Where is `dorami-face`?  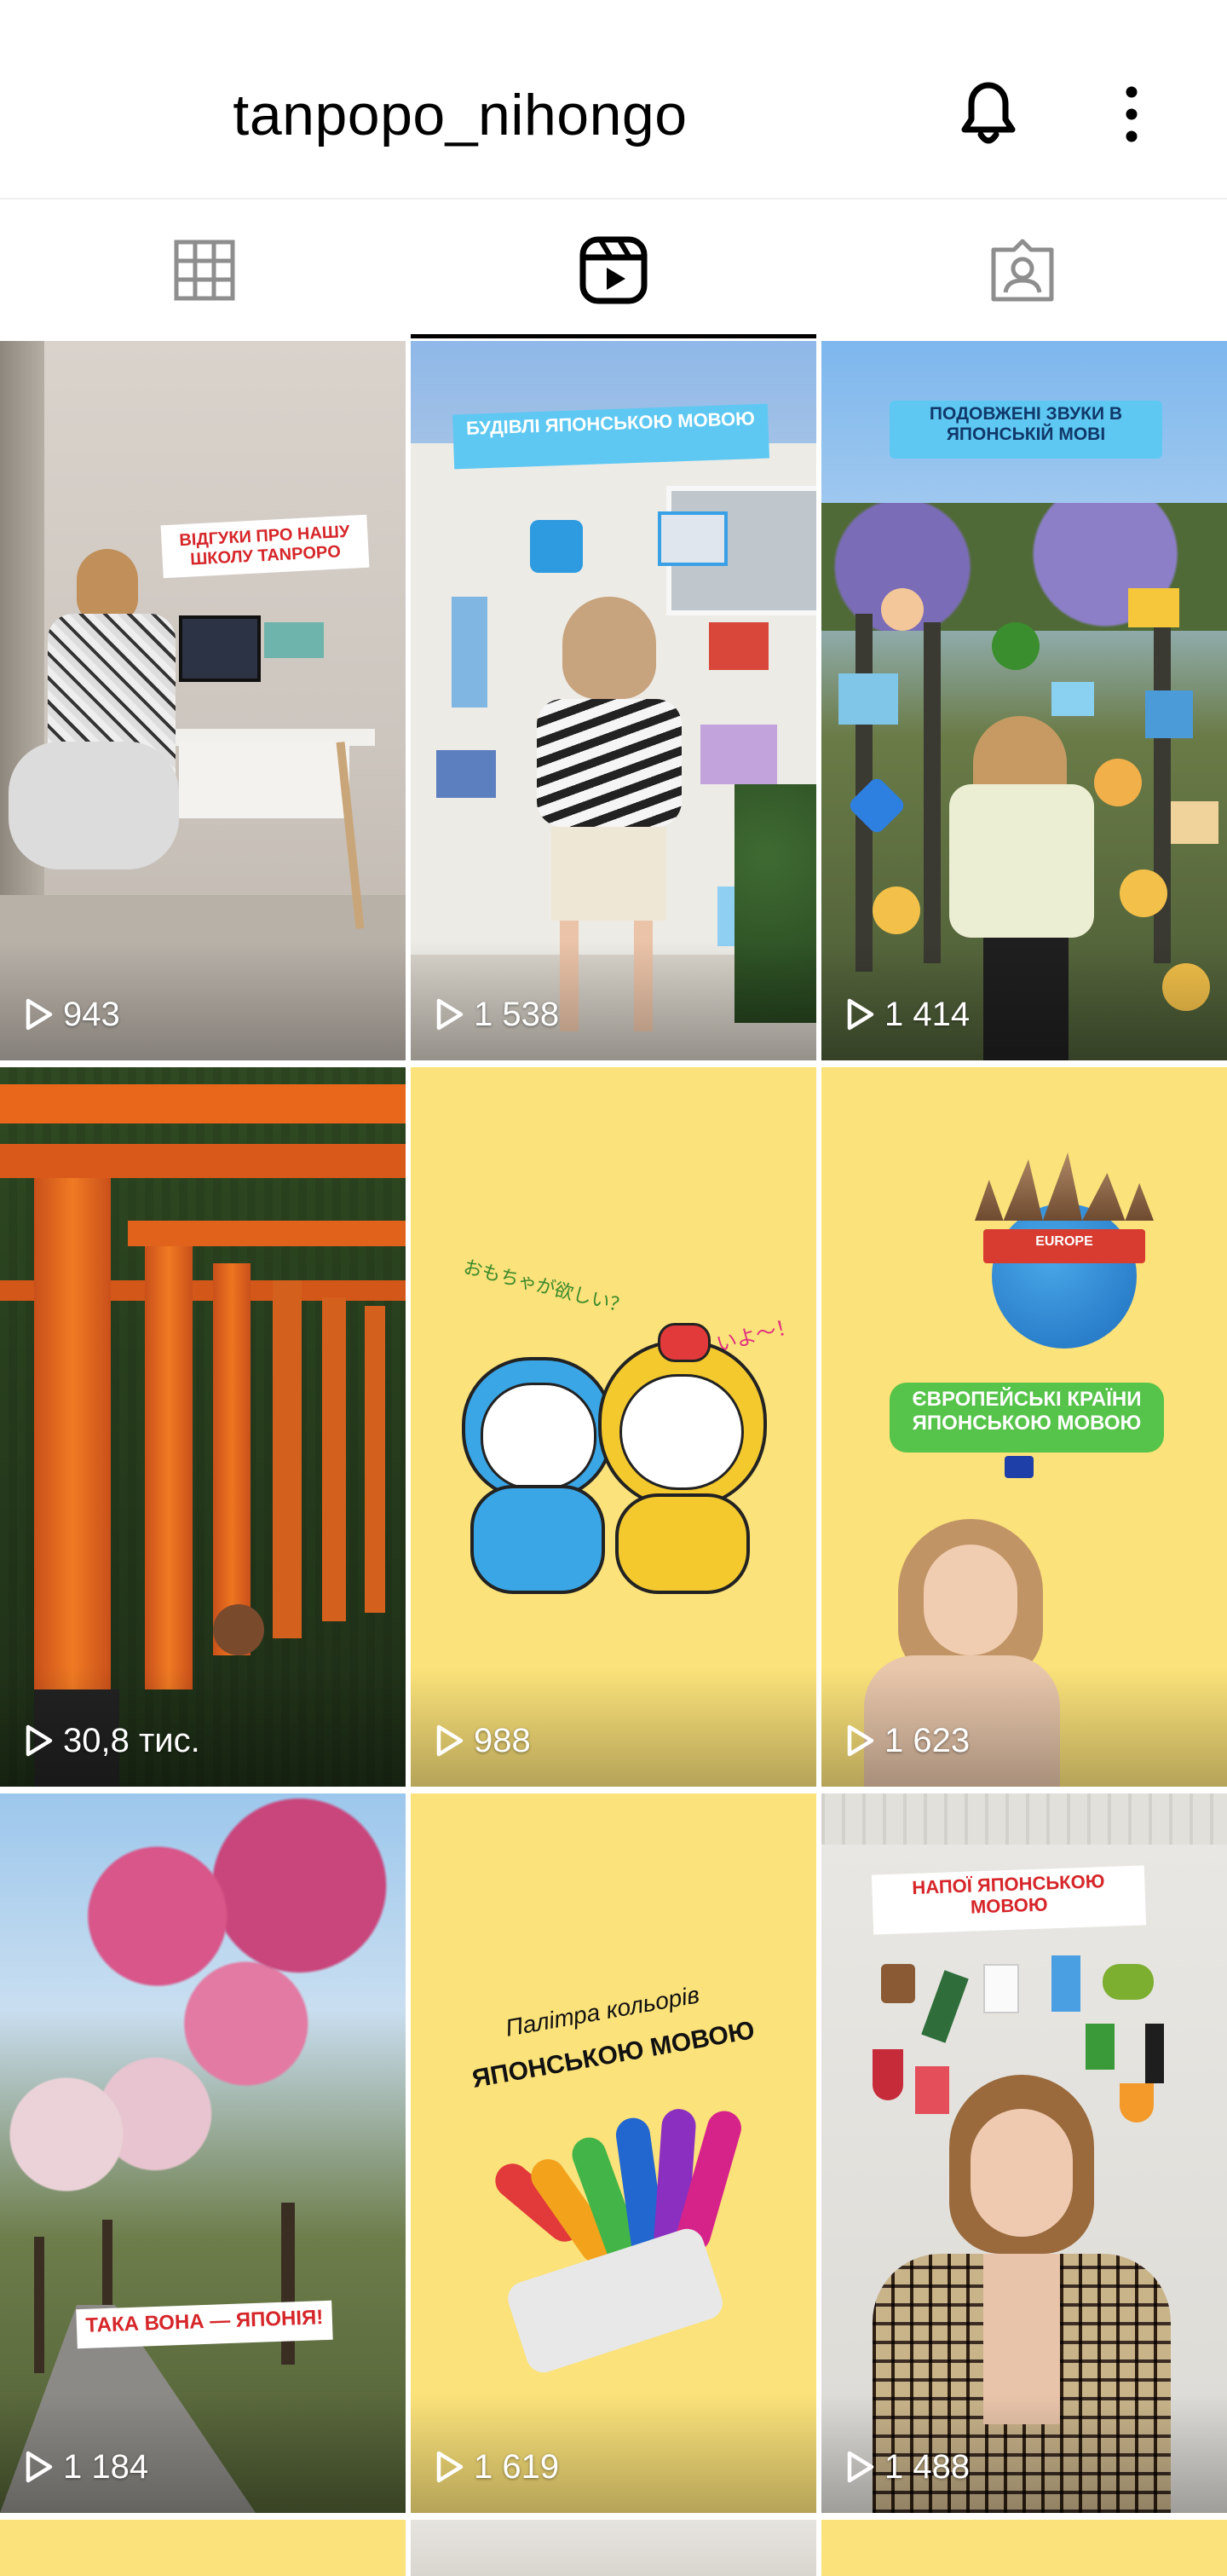
dorami-face is located at coordinates (682, 1432).